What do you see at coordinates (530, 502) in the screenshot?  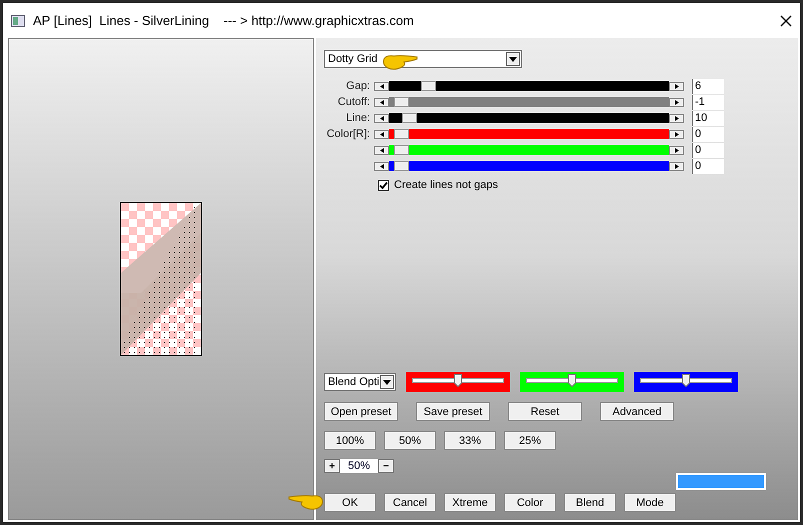 I see `action-button: Color` at bounding box center [530, 502].